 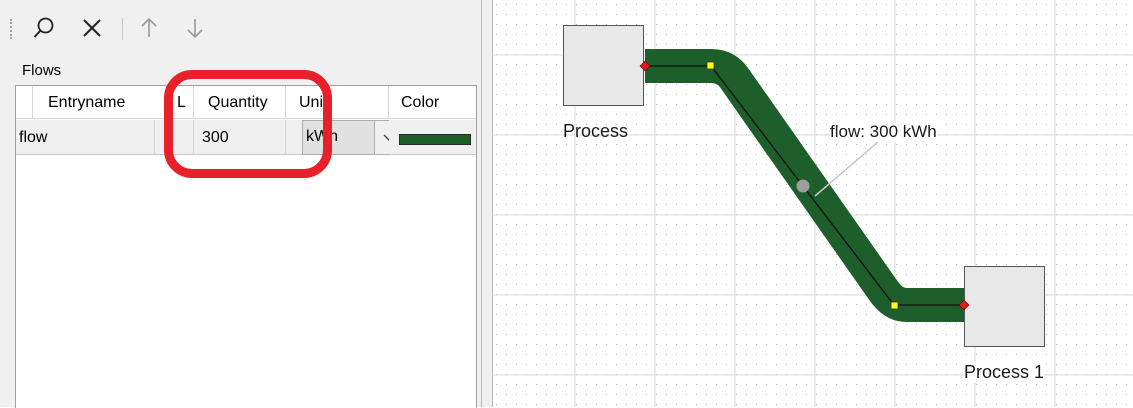 I want to click on toolbar-grip, so click(x=12, y=29).